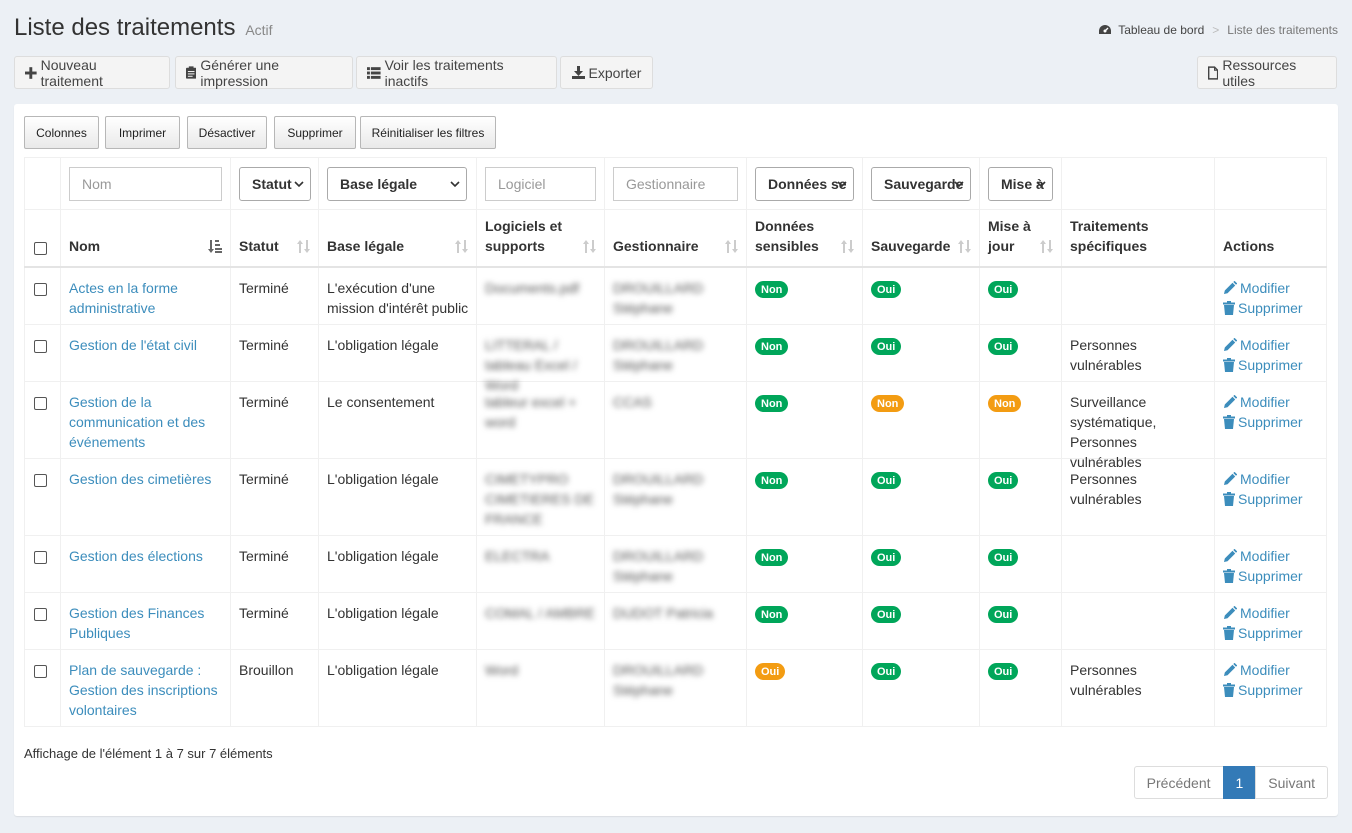  I want to click on treatment-name-link: Actes en la forme administrative, so click(146, 298).